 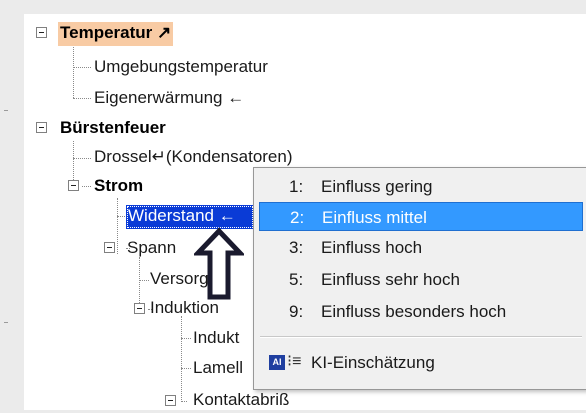 I want to click on menu-item-number: 5:, so click(x=296, y=279).